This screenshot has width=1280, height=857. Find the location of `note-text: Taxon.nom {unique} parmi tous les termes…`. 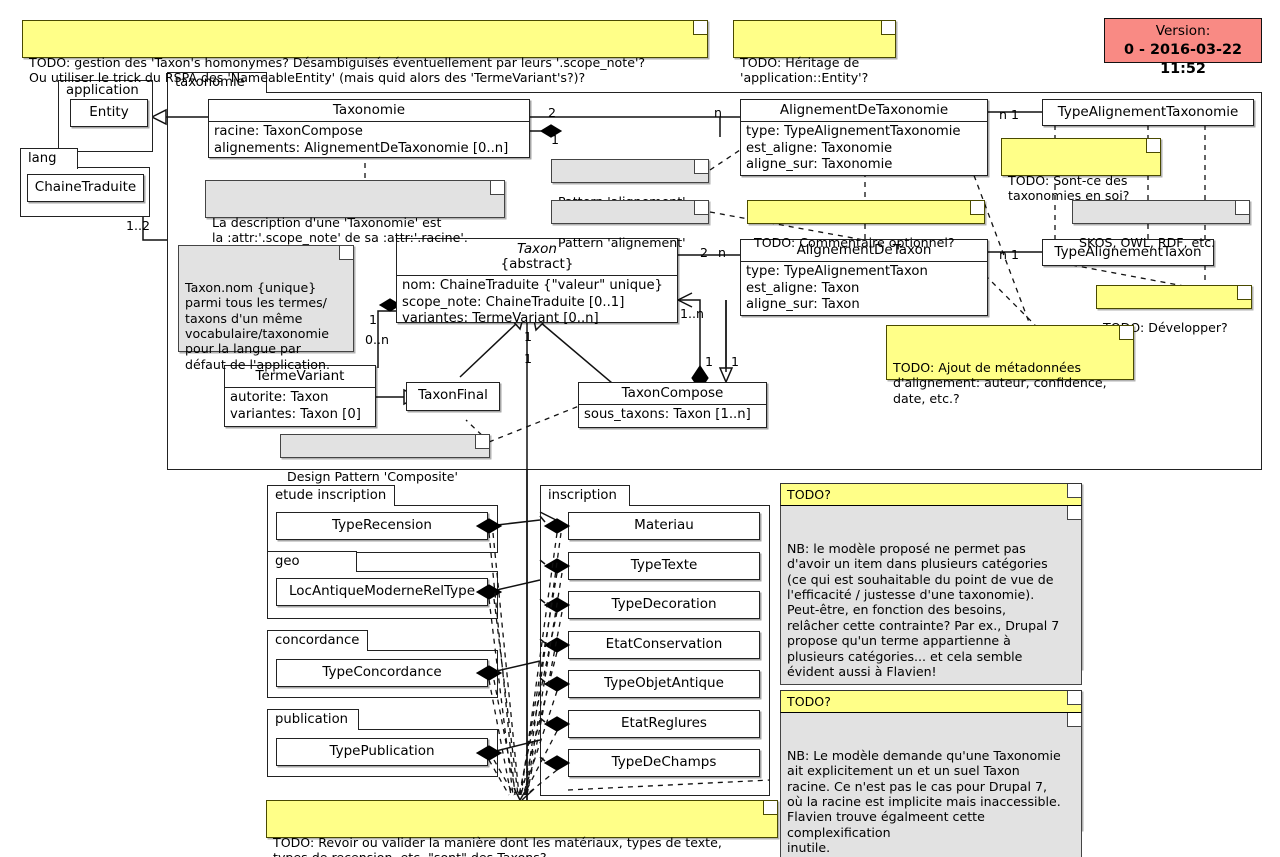

note-text: Taxon.nom {unique} parmi tous les termes… is located at coordinates (257, 325).